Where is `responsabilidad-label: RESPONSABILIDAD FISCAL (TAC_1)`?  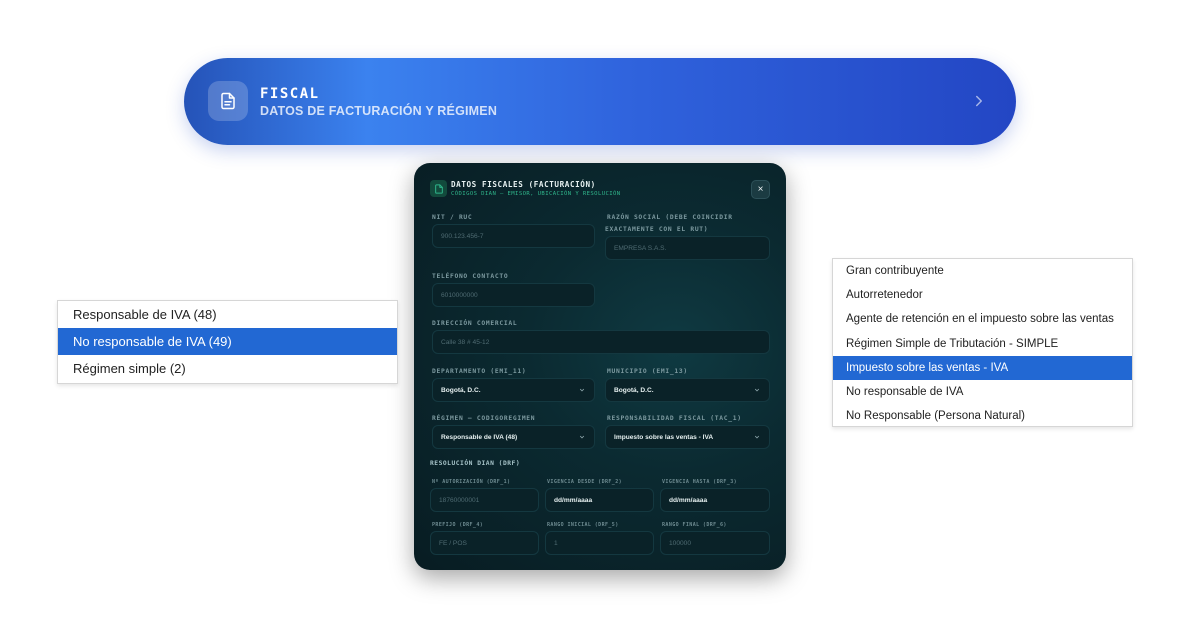
responsabilidad-label: RESPONSABILIDAD FISCAL (TAC_1) is located at coordinates (674, 418).